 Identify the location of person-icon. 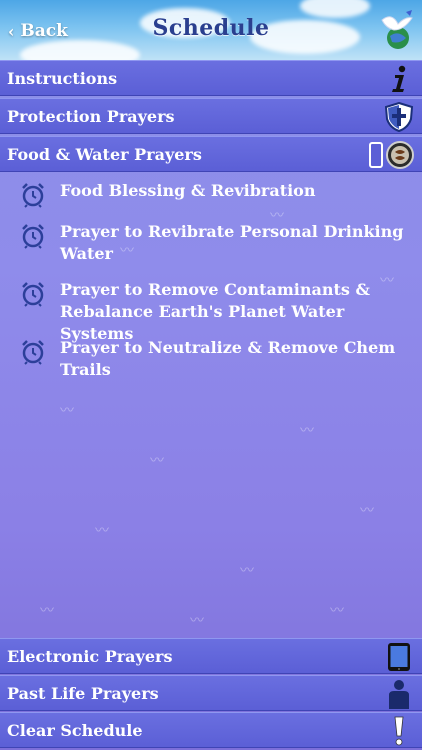
(399, 694).